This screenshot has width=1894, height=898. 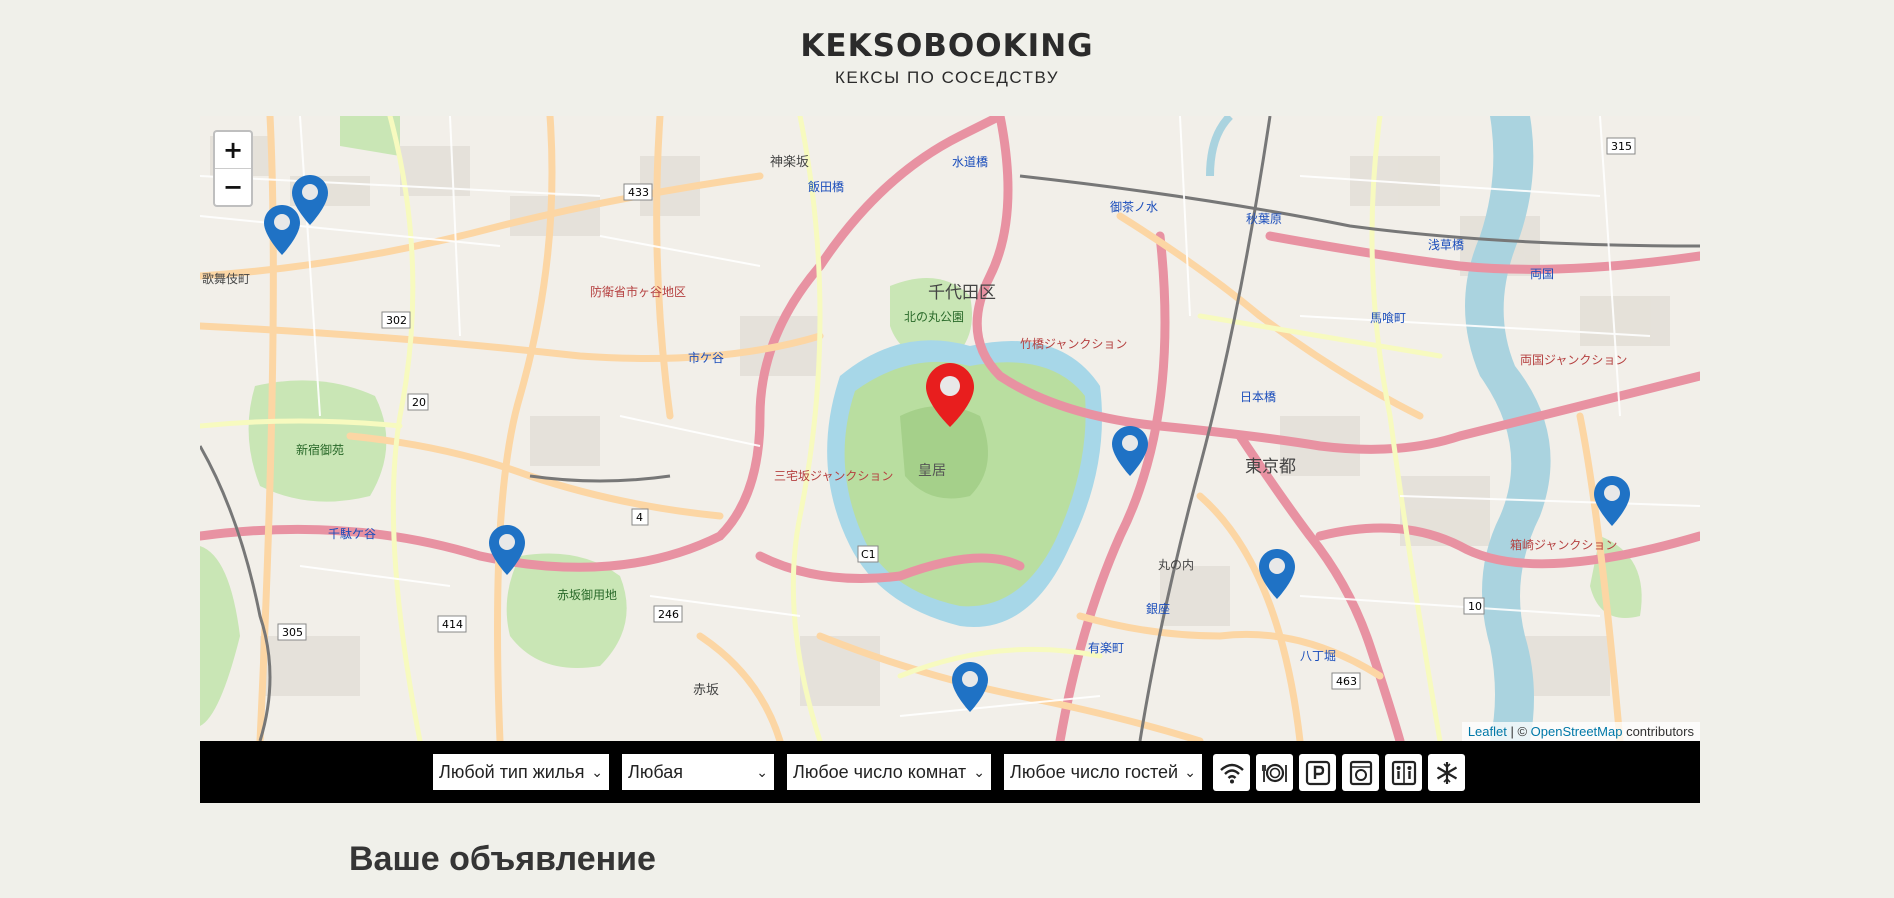 What do you see at coordinates (1658, 731) in the screenshot?
I see `attribution-suffix: contributors` at bounding box center [1658, 731].